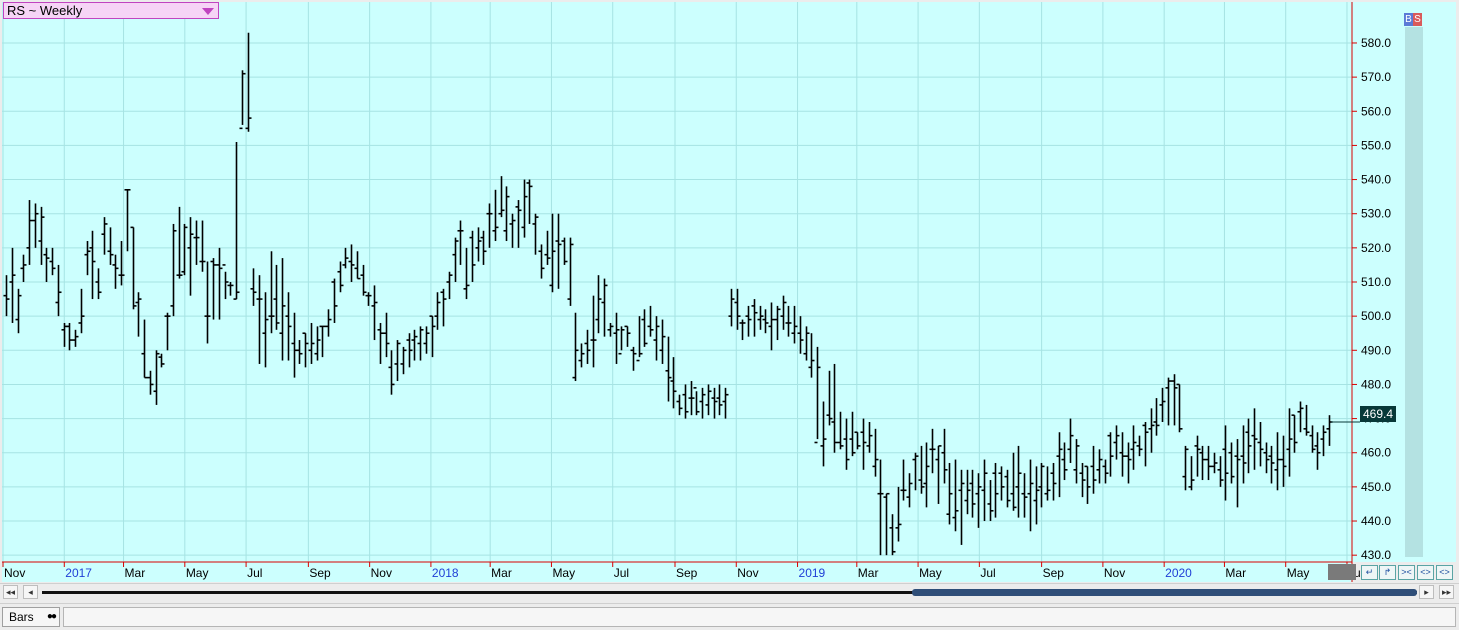  What do you see at coordinates (812, 573) in the screenshot?
I see `x-tick-label: 2019` at bounding box center [812, 573].